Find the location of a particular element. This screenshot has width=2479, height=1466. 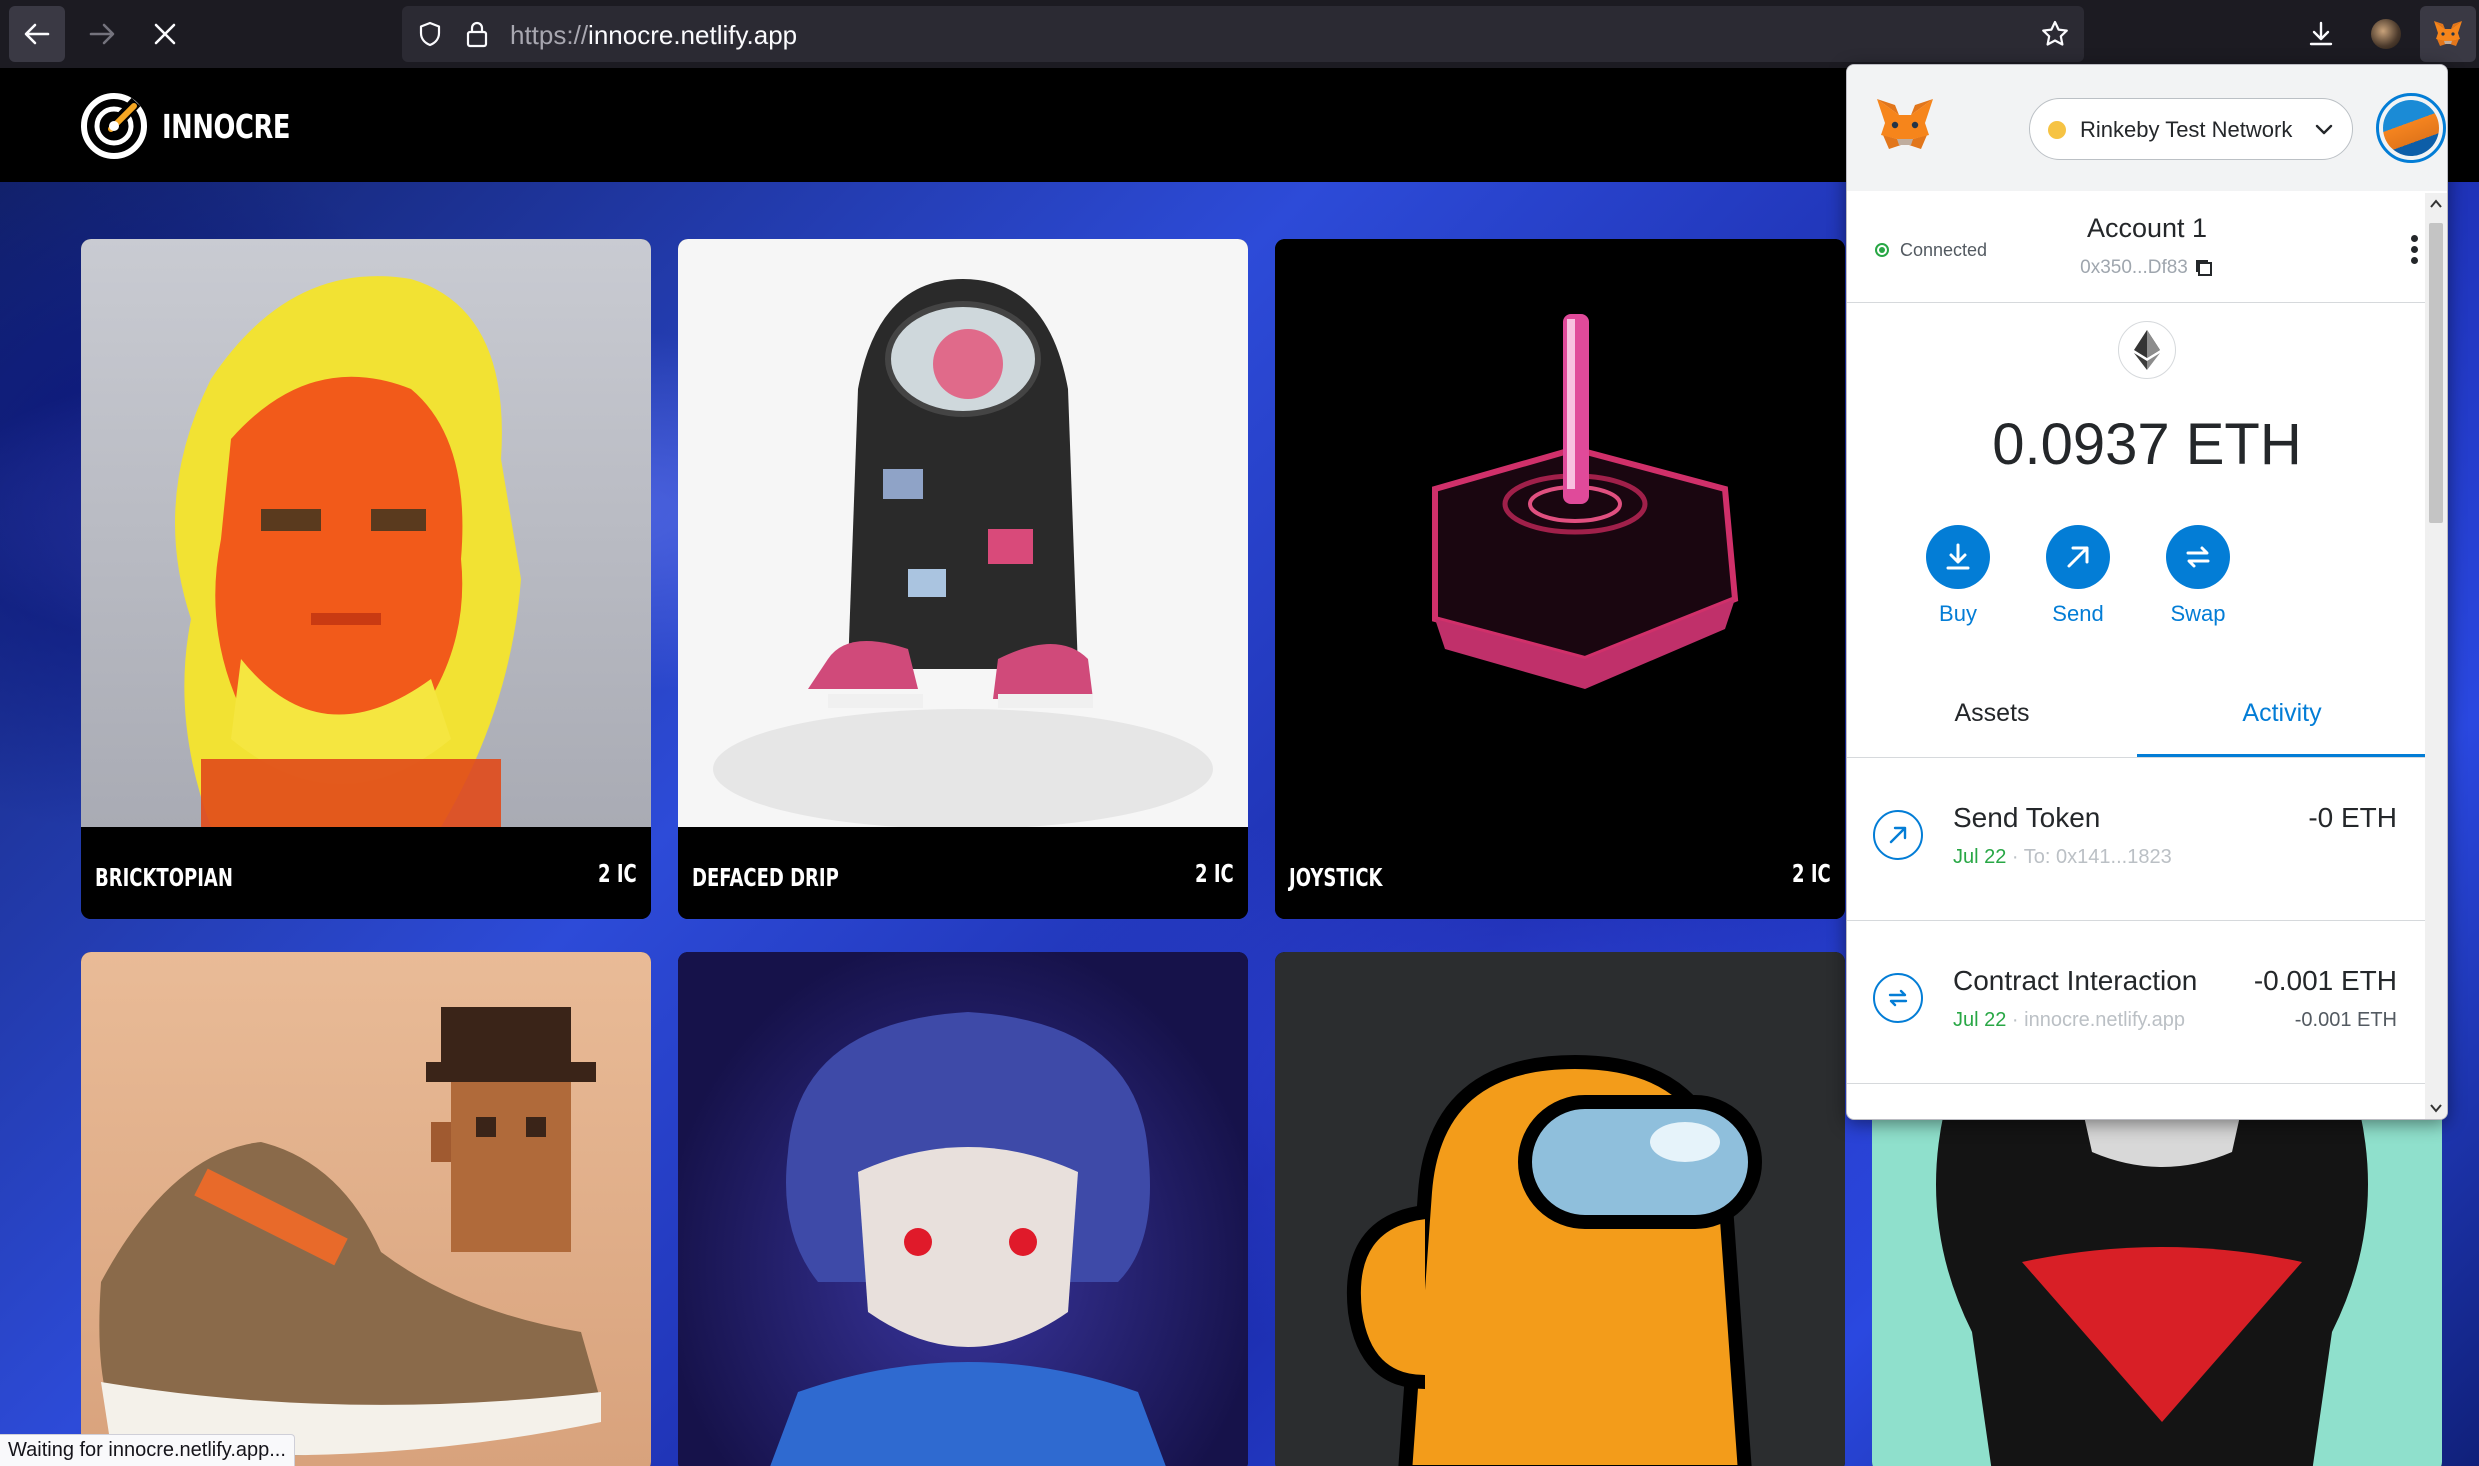

brand-name: INNOCRE is located at coordinates (226, 126).